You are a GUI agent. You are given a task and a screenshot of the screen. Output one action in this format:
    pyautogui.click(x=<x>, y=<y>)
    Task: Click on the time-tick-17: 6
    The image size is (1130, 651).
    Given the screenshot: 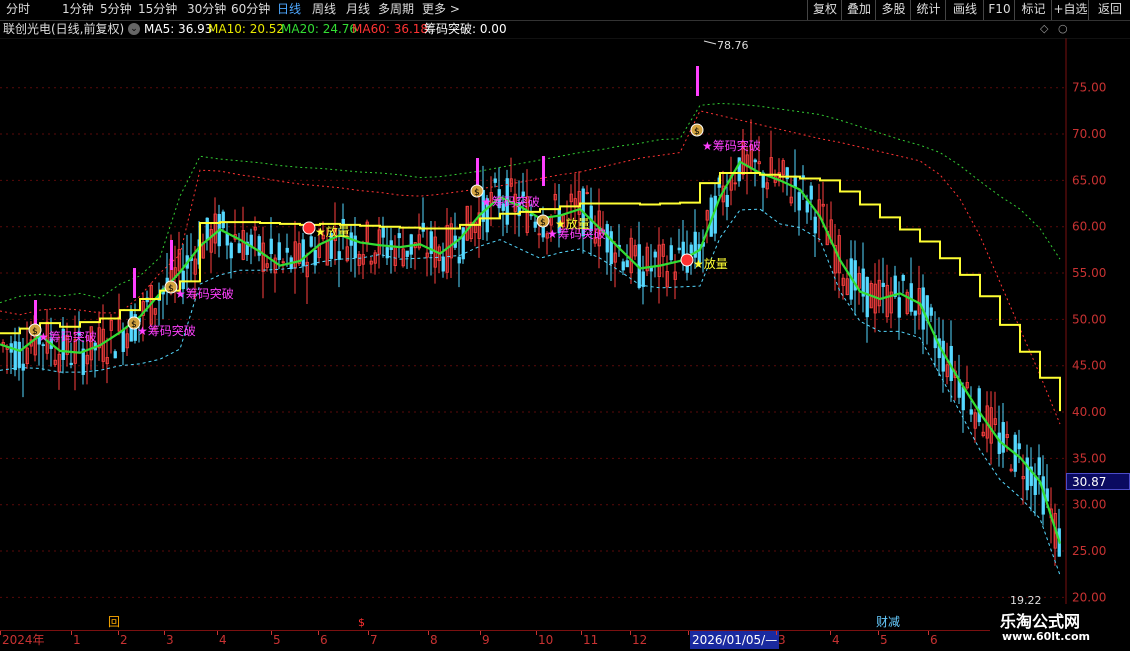 What is the action you would take?
    pyautogui.click(x=934, y=640)
    